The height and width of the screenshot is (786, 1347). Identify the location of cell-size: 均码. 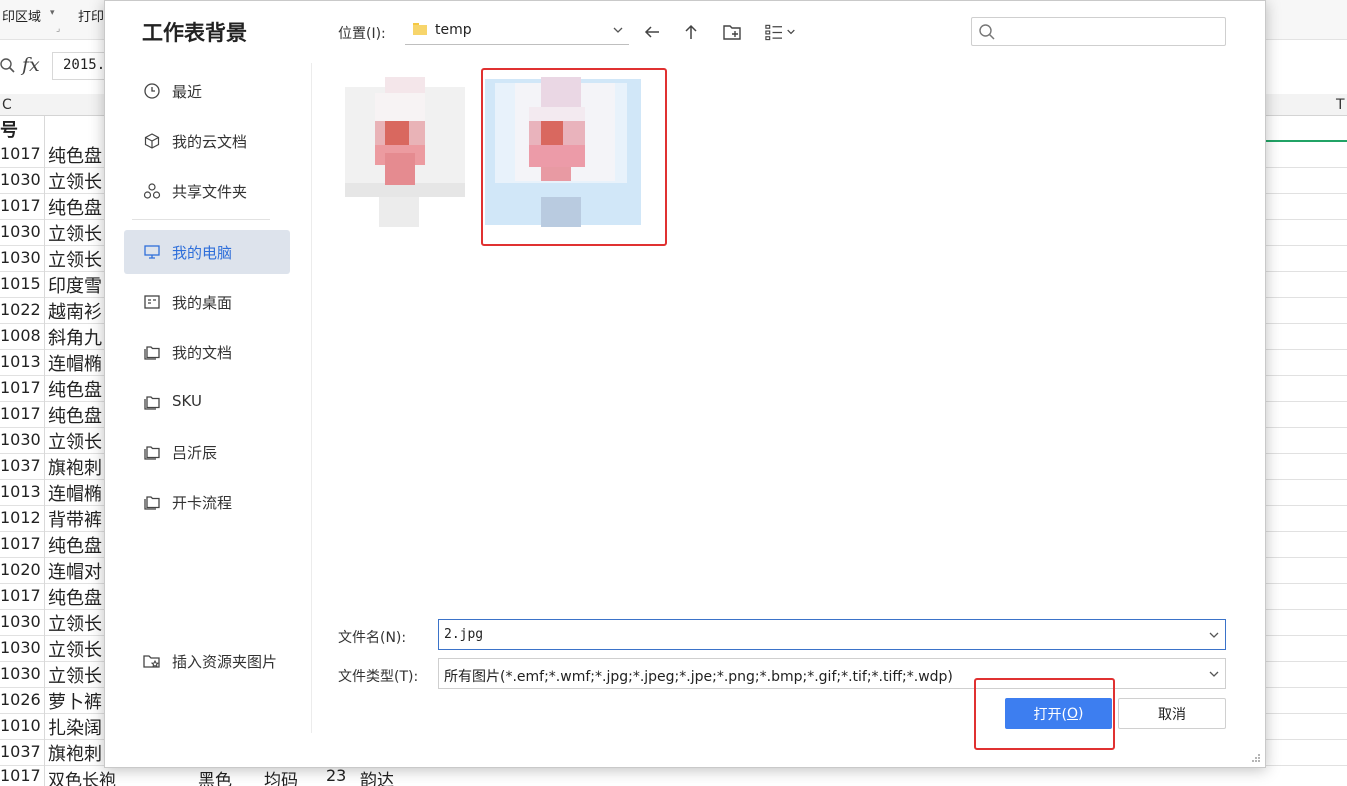
(281, 776).